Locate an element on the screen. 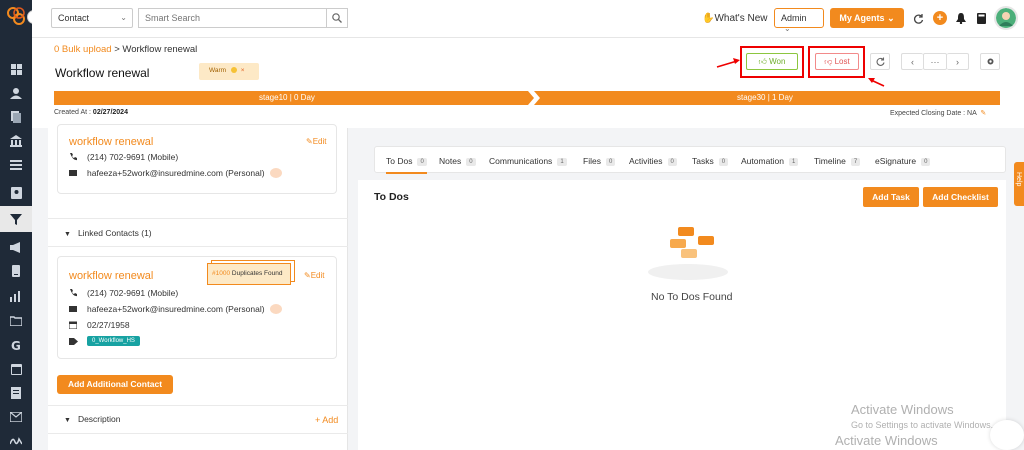 Image resolution: width=1024 pixels, height=450 pixels. pipeline-funnel-icon is located at coordinates (16, 219).